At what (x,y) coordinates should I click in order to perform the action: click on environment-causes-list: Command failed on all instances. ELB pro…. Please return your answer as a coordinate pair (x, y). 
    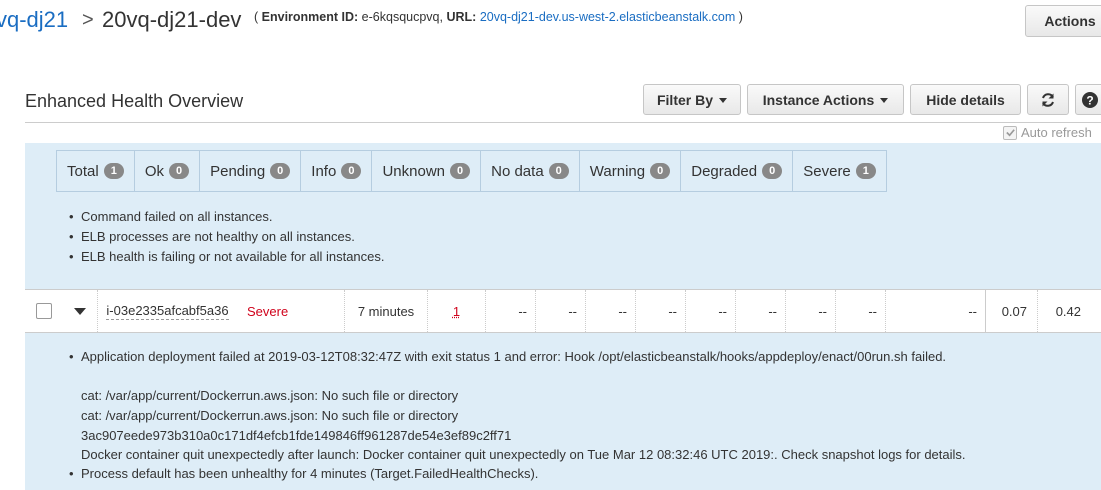
    Looking at the image, I should click on (227, 237).